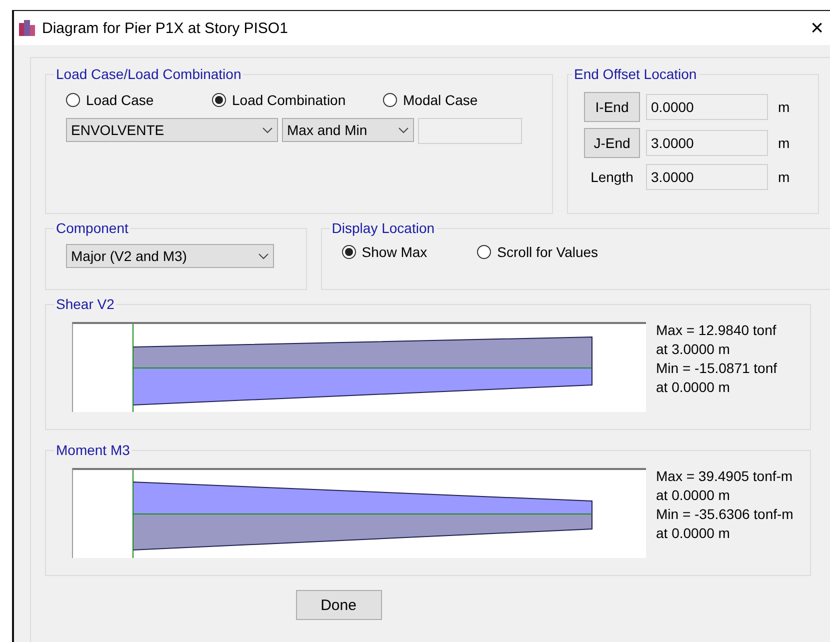  I want to click on component-dropdown: Major (V2 and M3), so click(170, 256).